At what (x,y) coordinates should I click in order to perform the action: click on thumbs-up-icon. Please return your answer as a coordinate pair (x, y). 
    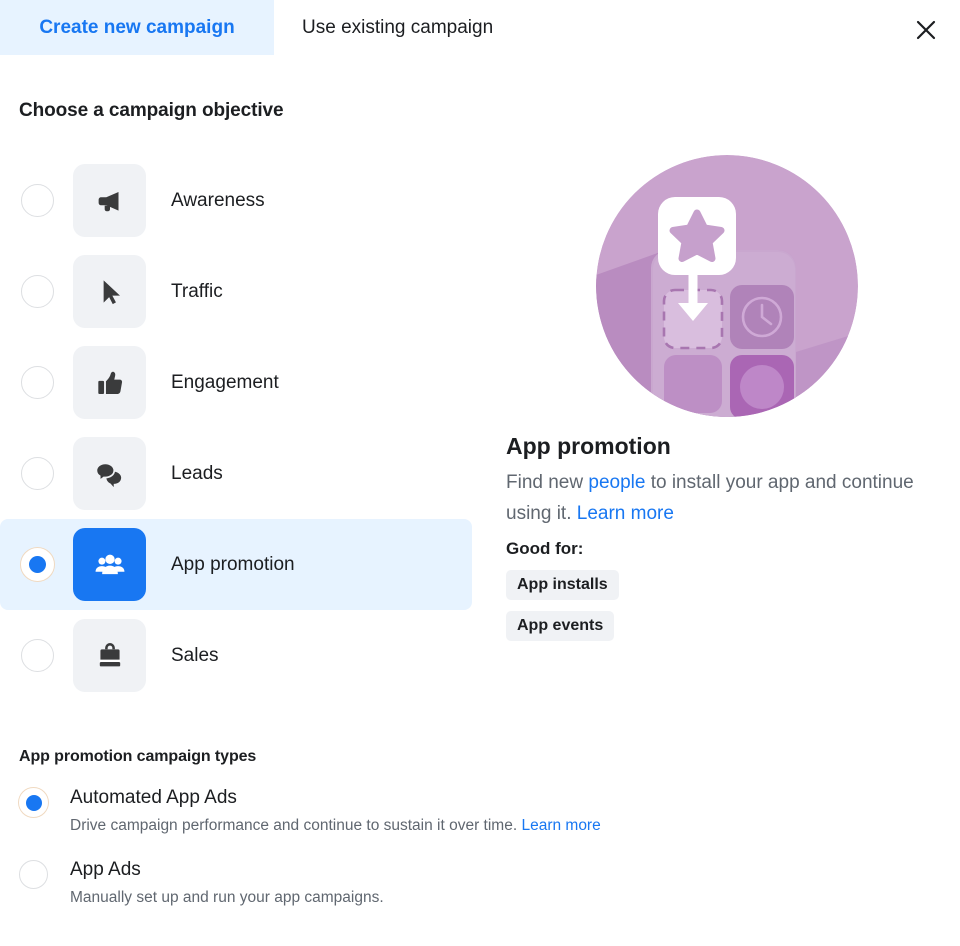
    Looking at the image, I should click on (109, 382).